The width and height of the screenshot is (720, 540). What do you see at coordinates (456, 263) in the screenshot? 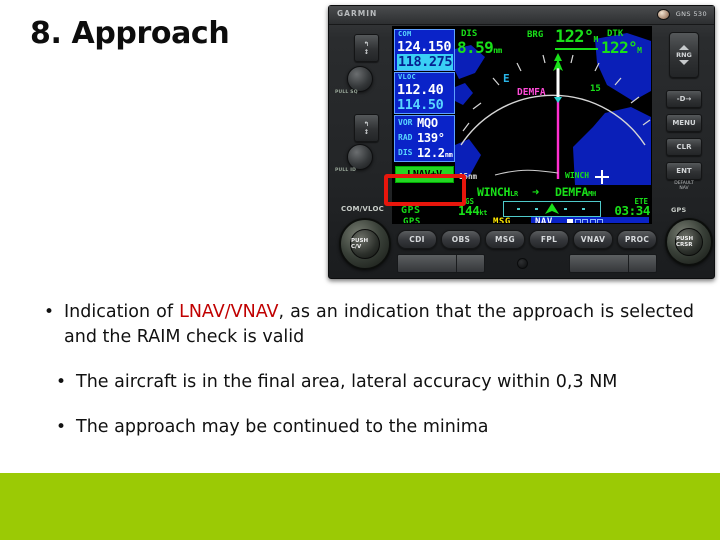
I see `slot-divider` at bounding box center [456, 263].